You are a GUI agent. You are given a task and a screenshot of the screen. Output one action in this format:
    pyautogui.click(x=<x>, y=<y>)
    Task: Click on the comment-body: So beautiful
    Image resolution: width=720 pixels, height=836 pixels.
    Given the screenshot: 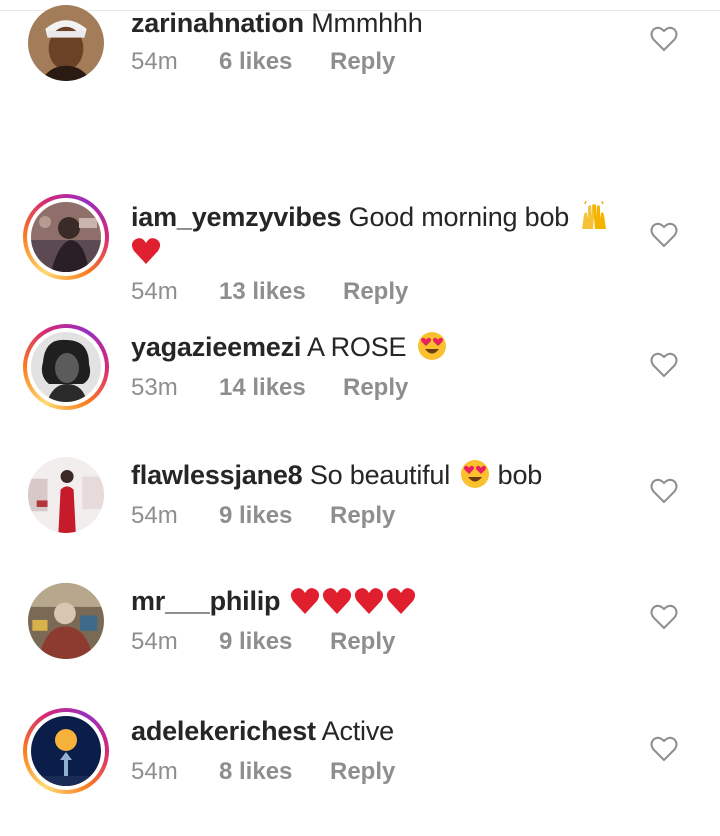 What is the action you would take?
    pyautogui.click(x=380, y=475)
    